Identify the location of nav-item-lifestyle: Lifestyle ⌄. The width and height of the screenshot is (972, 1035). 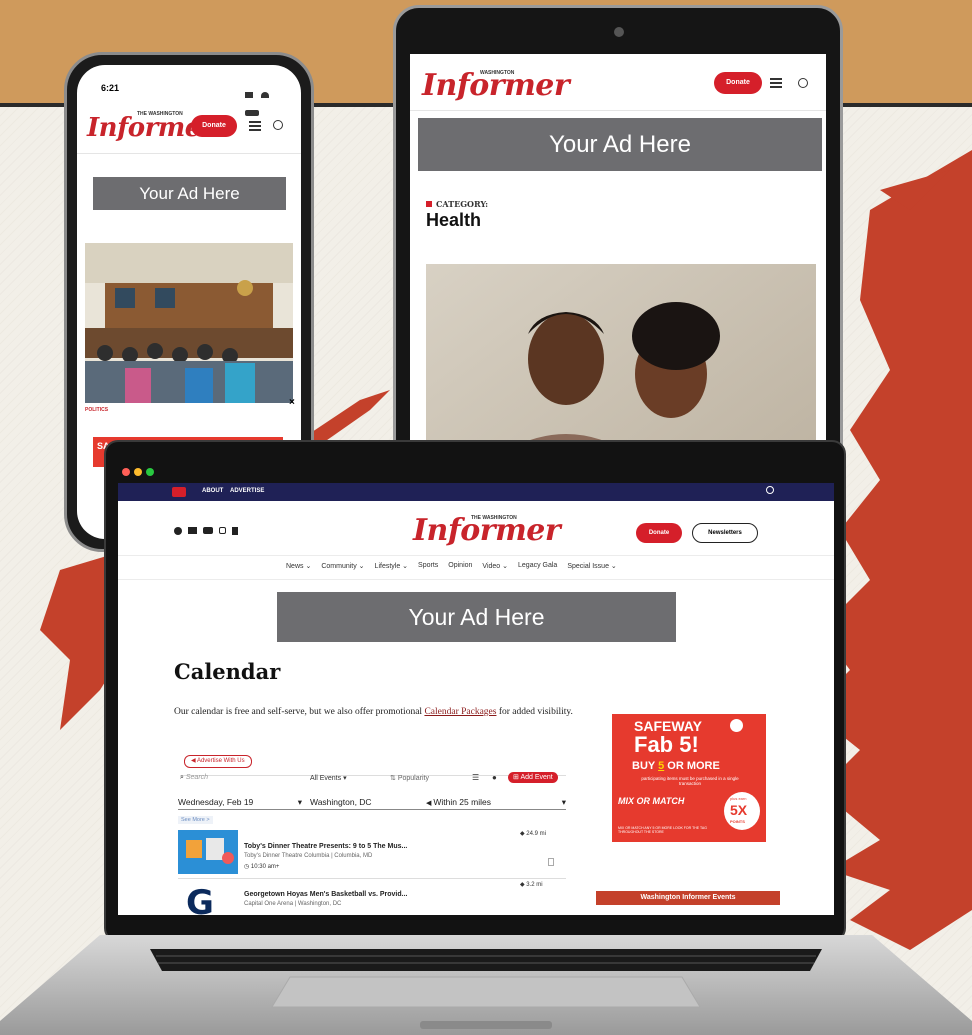
(392, 566).